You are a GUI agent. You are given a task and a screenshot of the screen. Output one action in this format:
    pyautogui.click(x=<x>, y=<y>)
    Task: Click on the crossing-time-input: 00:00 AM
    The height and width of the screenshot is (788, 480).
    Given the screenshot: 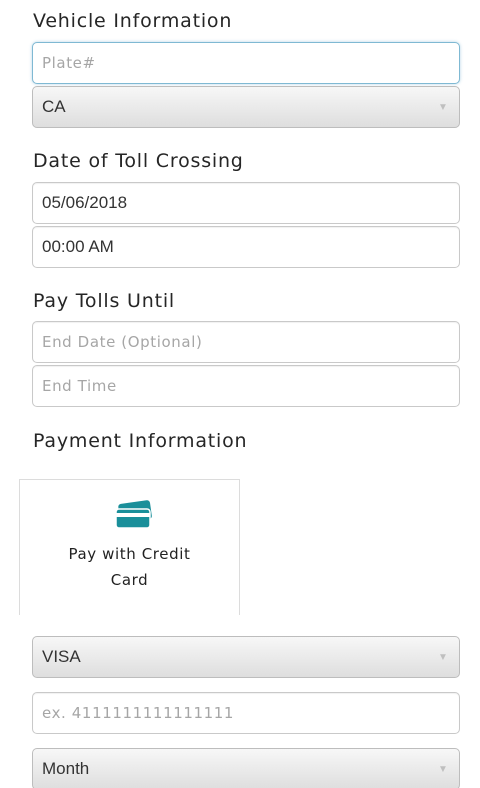 What is the action you would take?
    pyautogui.click(x=246, y=247)
    